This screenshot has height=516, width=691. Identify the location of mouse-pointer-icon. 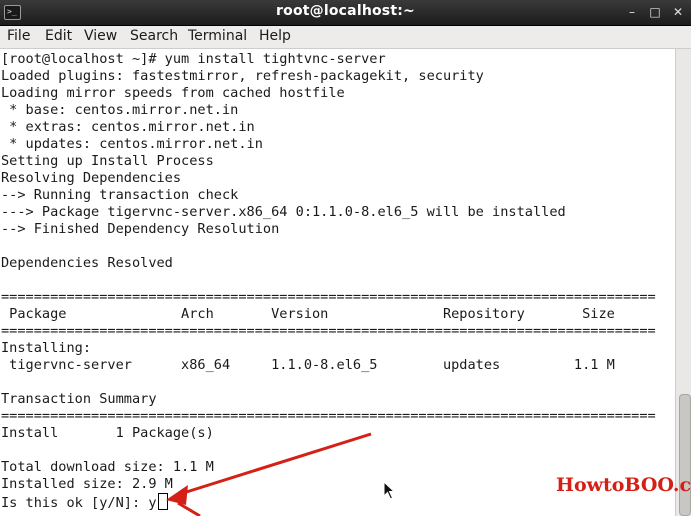
(389, 490).